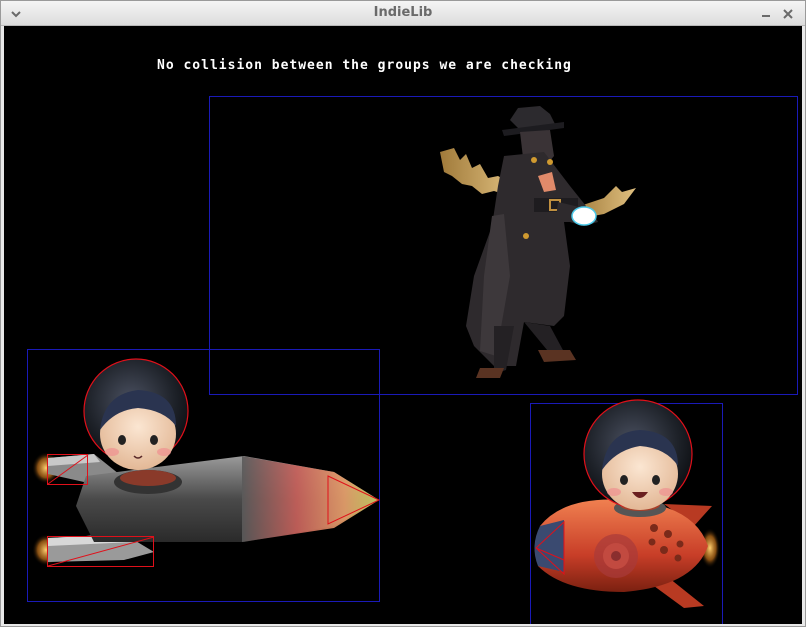 This screenshot has width=806, height=627. What do you see at coordinates (538, 242) in the screenshot?
I see `swordsman-sprite` at bounding box center [538, 242].